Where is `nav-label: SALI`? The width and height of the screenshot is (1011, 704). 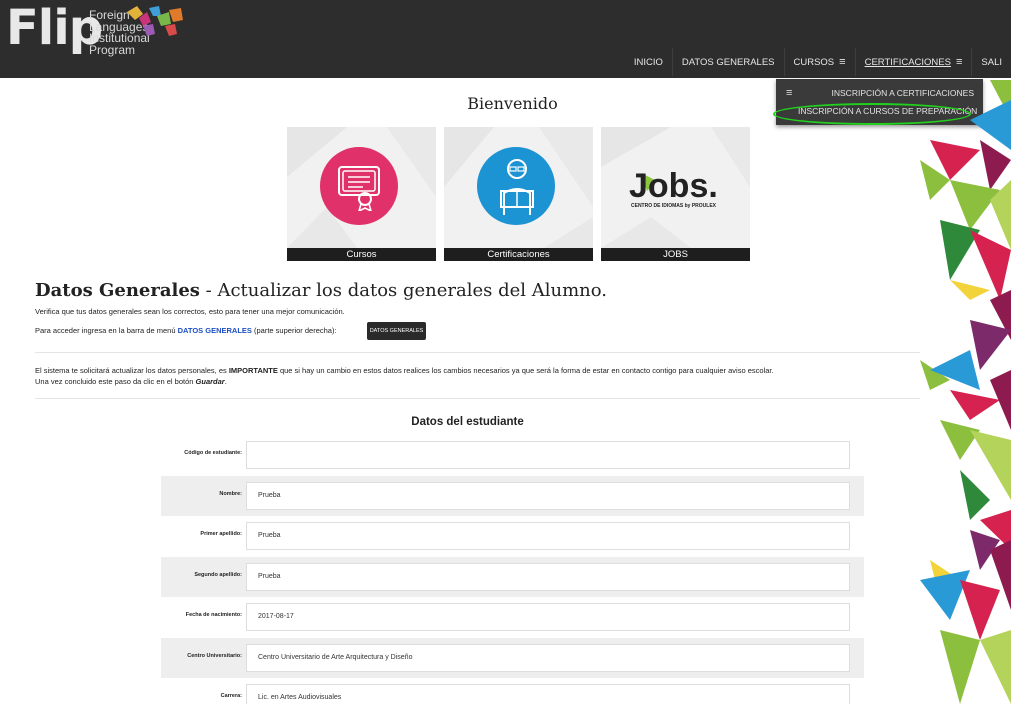
nav-label: SALI is located at coordinates (991, 62).